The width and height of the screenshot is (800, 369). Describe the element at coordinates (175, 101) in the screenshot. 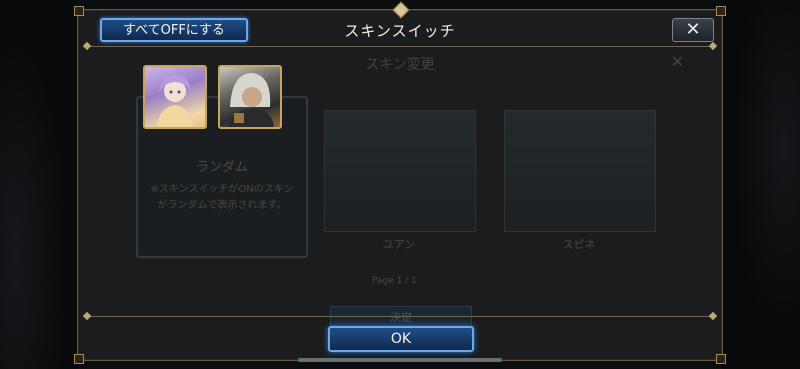

I see `character-portrait-lavender-hair-icon` at that location.